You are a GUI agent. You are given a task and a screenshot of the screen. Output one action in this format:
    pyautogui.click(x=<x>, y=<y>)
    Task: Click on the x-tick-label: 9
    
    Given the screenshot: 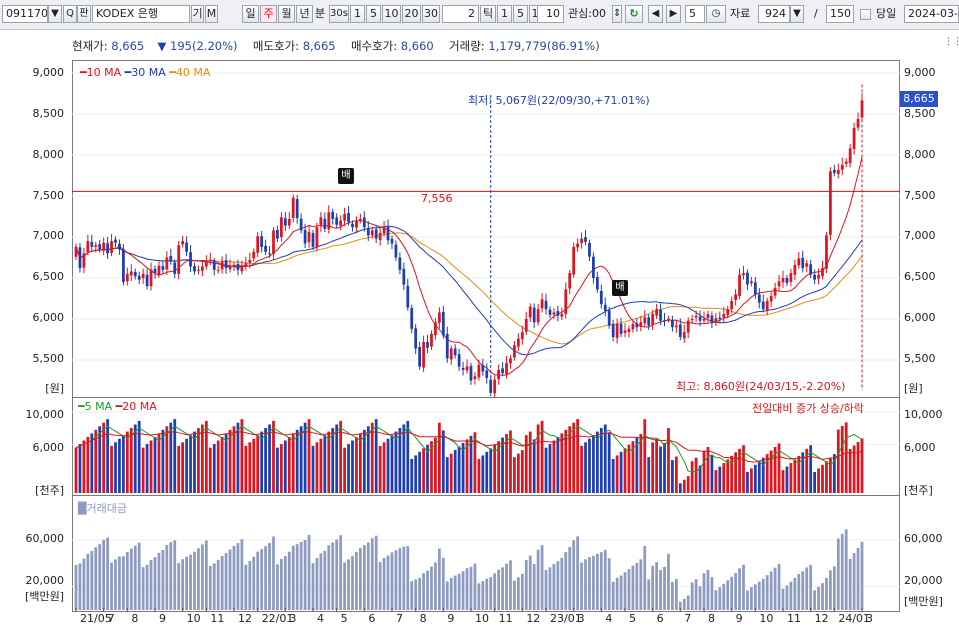 What is the action you would take?
    pyautogui.click(x=739, y=618)
    